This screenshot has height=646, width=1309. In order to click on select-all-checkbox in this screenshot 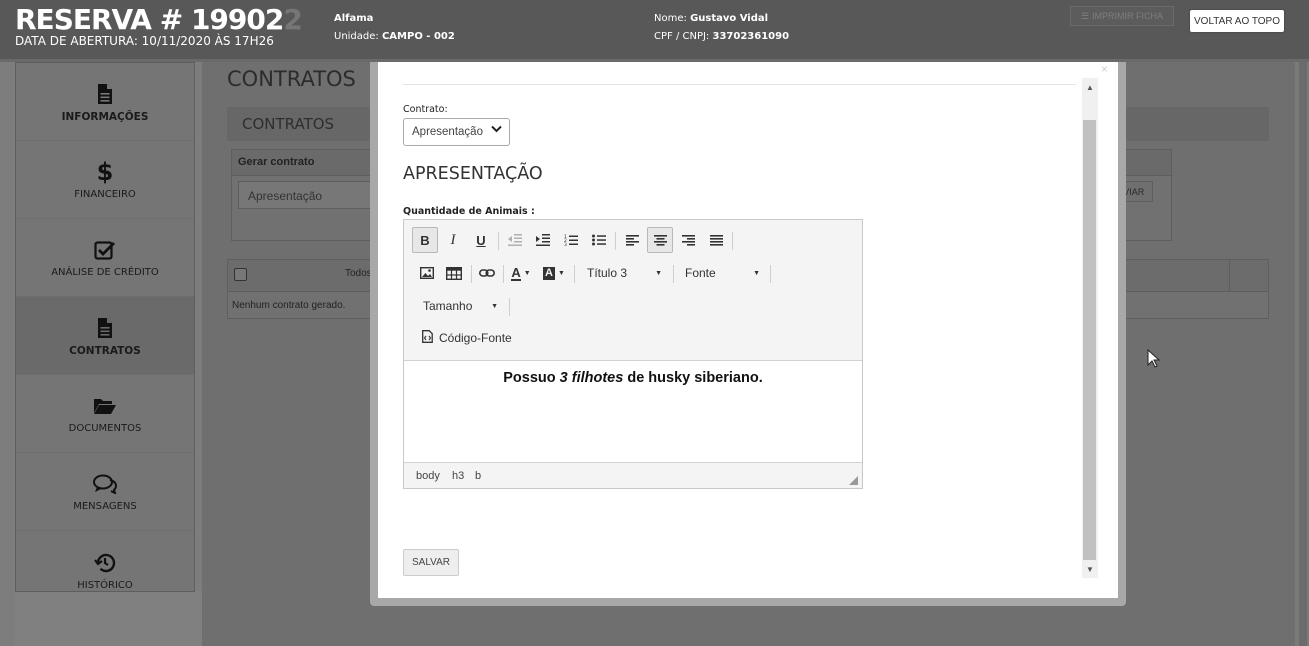, I will do `click(240, 274)`.